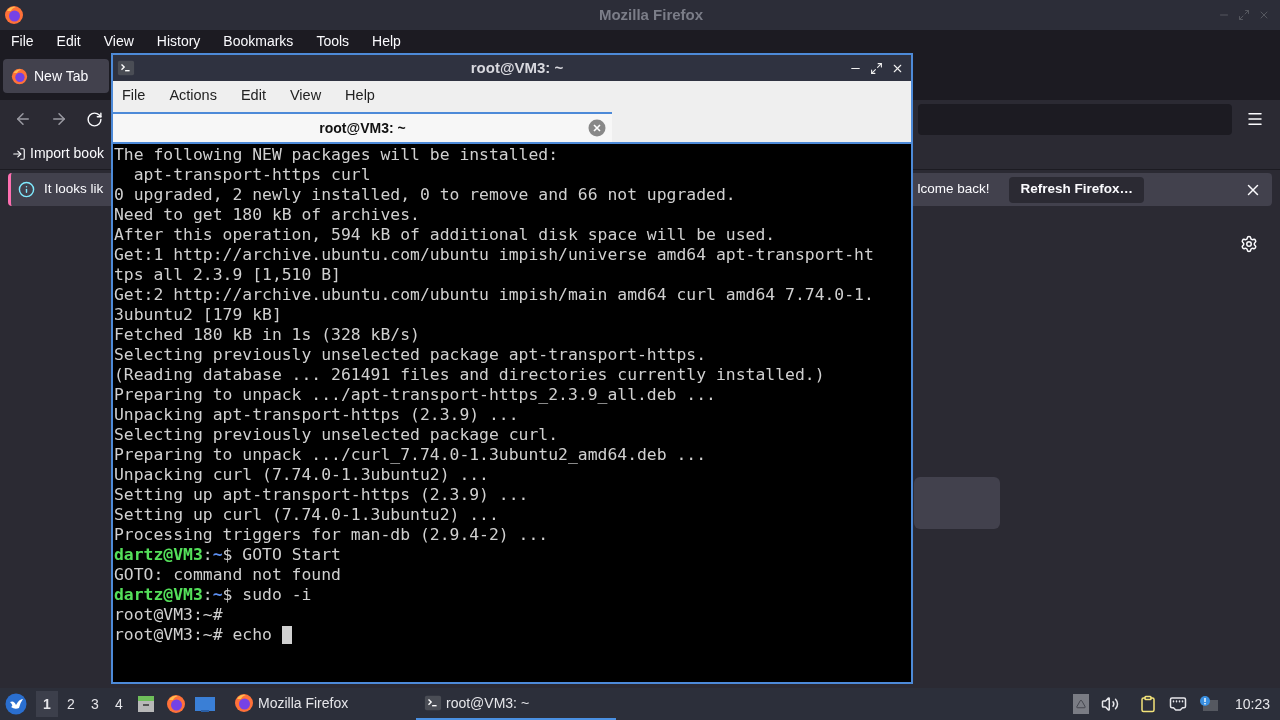  I want to click on terminal-line: GOTO: command not found, so click(227, 575).